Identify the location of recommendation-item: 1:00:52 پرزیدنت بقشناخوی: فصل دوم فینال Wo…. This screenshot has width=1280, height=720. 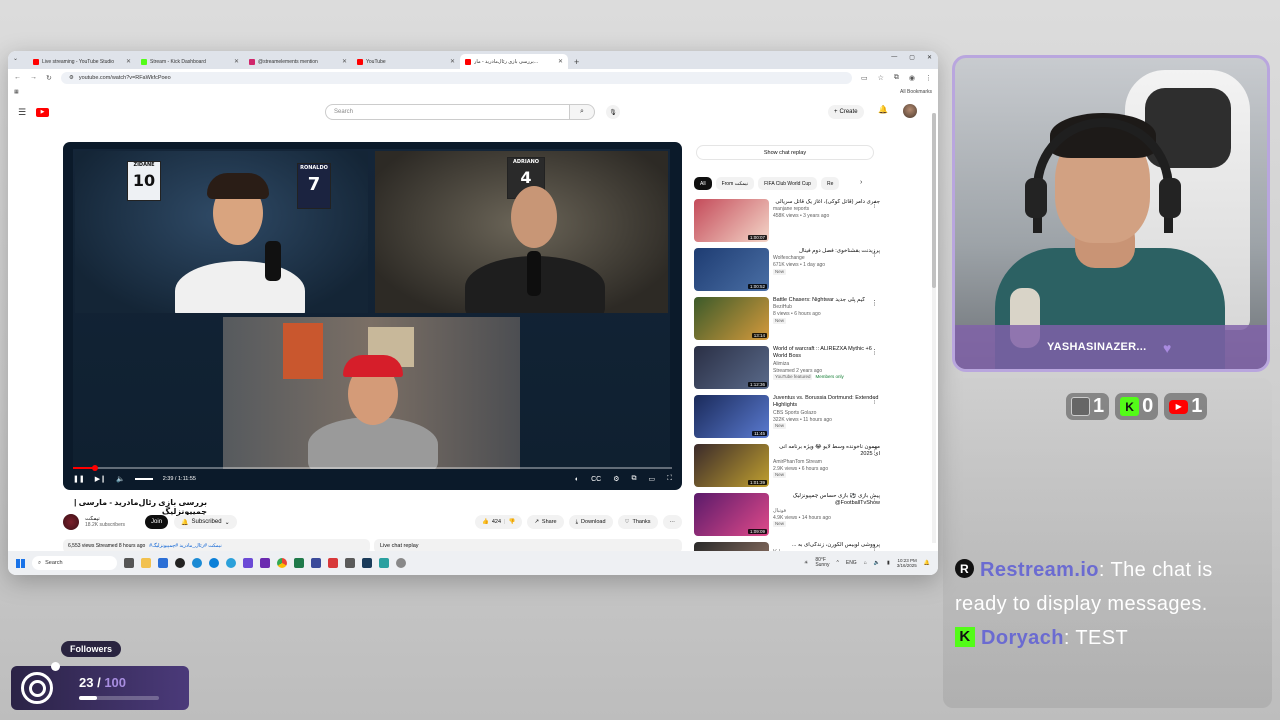
(787, 272).